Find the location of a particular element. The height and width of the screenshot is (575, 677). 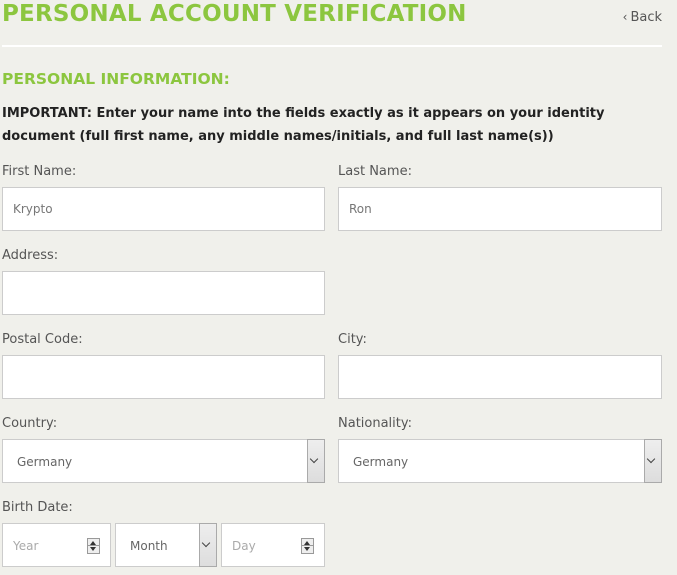

country-dropdown-button is located at coordinates (316, 461).